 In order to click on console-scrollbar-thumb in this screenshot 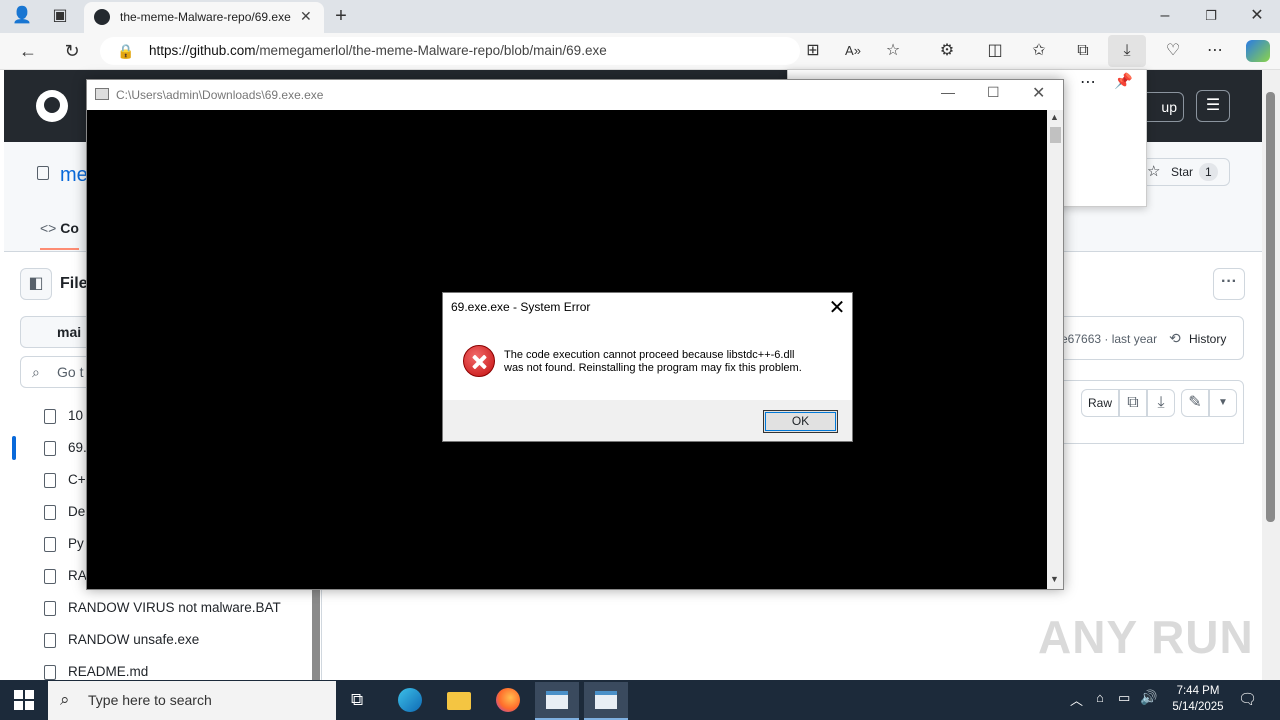, I will do `click(1055, 135)`.